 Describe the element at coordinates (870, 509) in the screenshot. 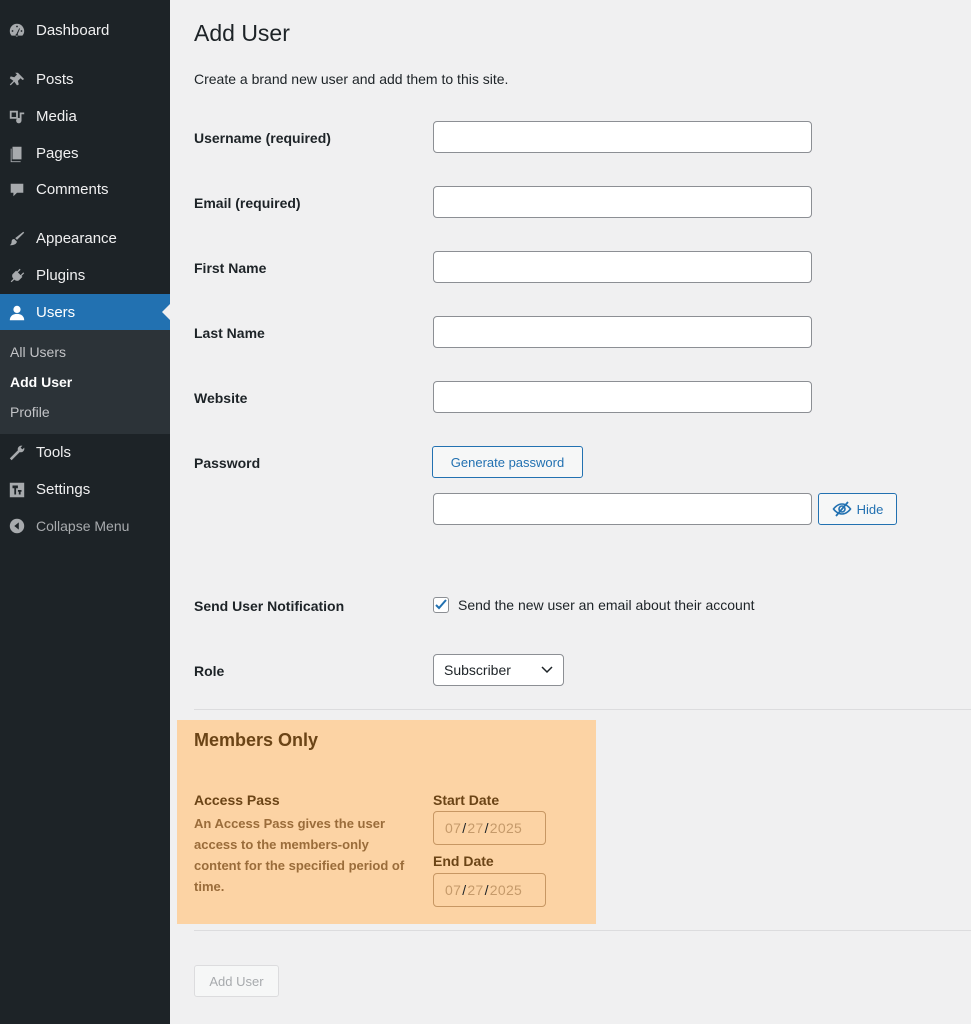

I see `hide-label: Hide` at that location.